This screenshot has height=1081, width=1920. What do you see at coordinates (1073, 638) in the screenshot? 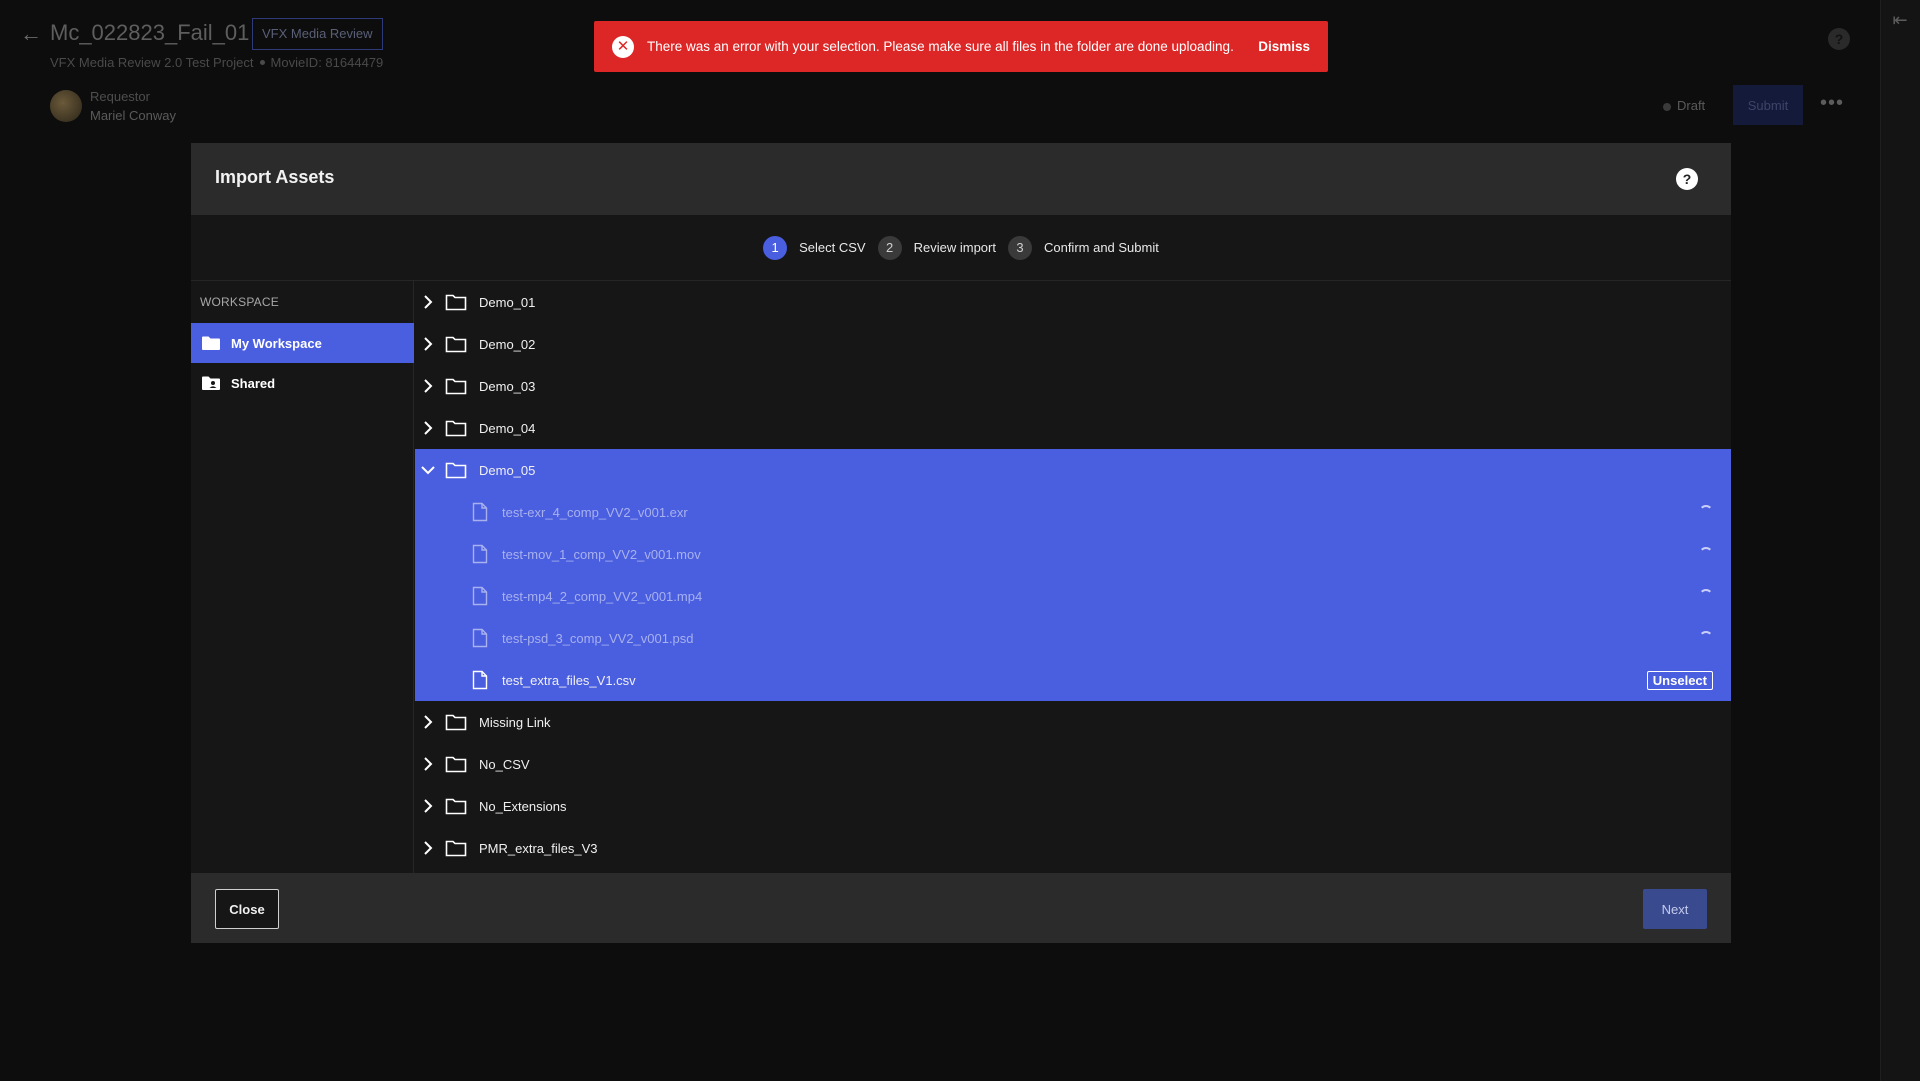
I see `file-row-psd: test-psd_3_comp_VV2_v001.psd` at bounding box center [1073, 638].